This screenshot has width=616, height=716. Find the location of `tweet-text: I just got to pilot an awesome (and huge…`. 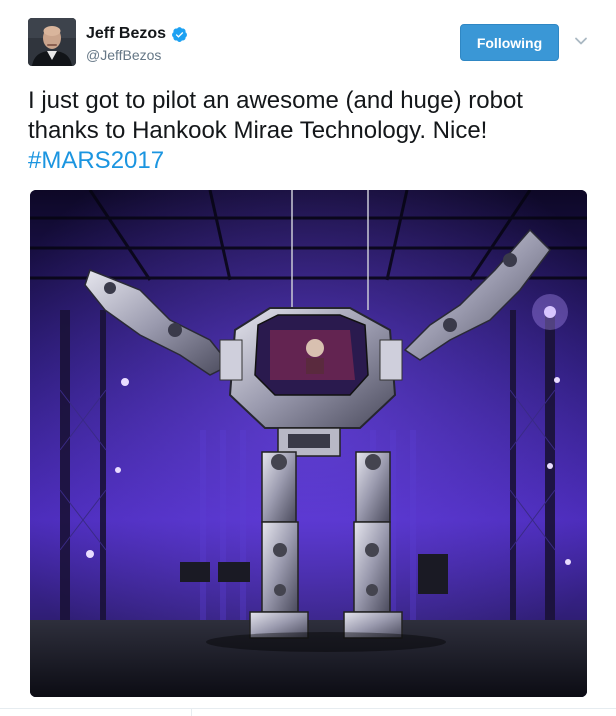

tweet-text: I just got to pilot an awesome (and huge… is located at coordinates (313, 131).